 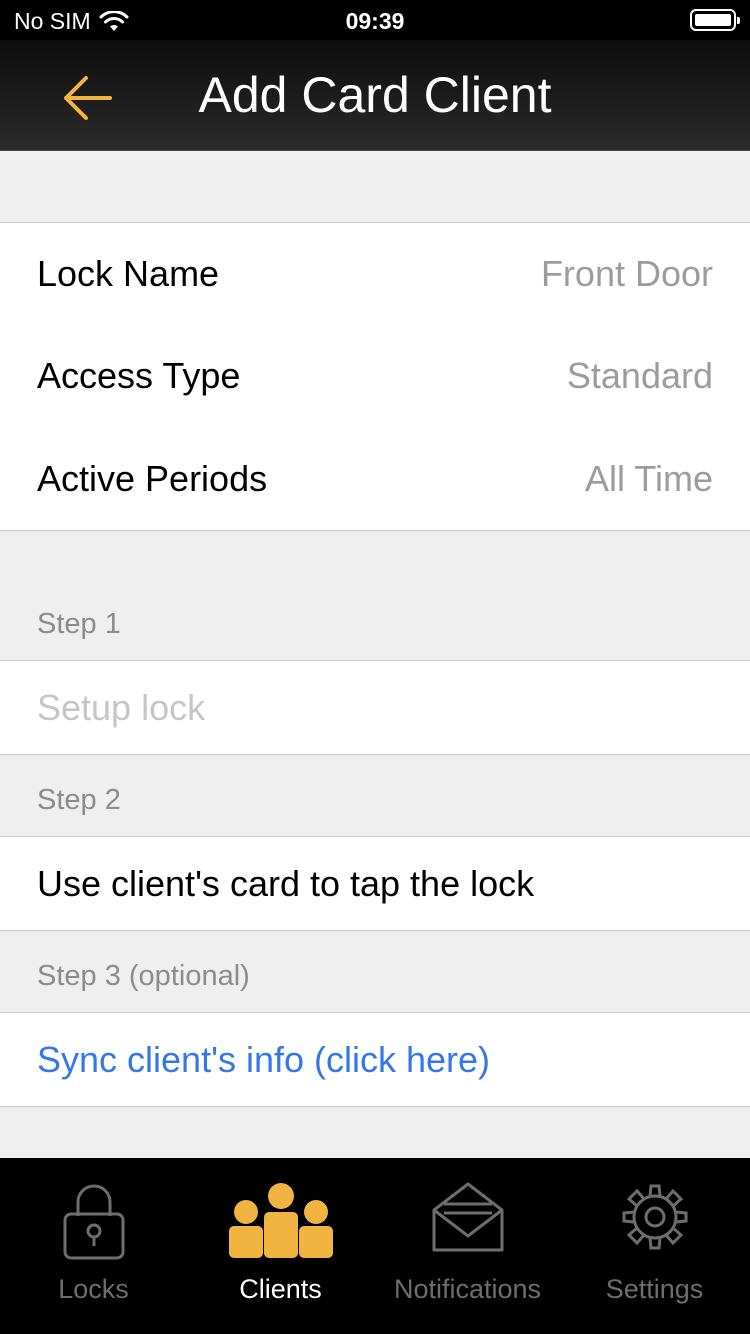 I want to click on access-type-value: Standard, so click(x=639, y=375).